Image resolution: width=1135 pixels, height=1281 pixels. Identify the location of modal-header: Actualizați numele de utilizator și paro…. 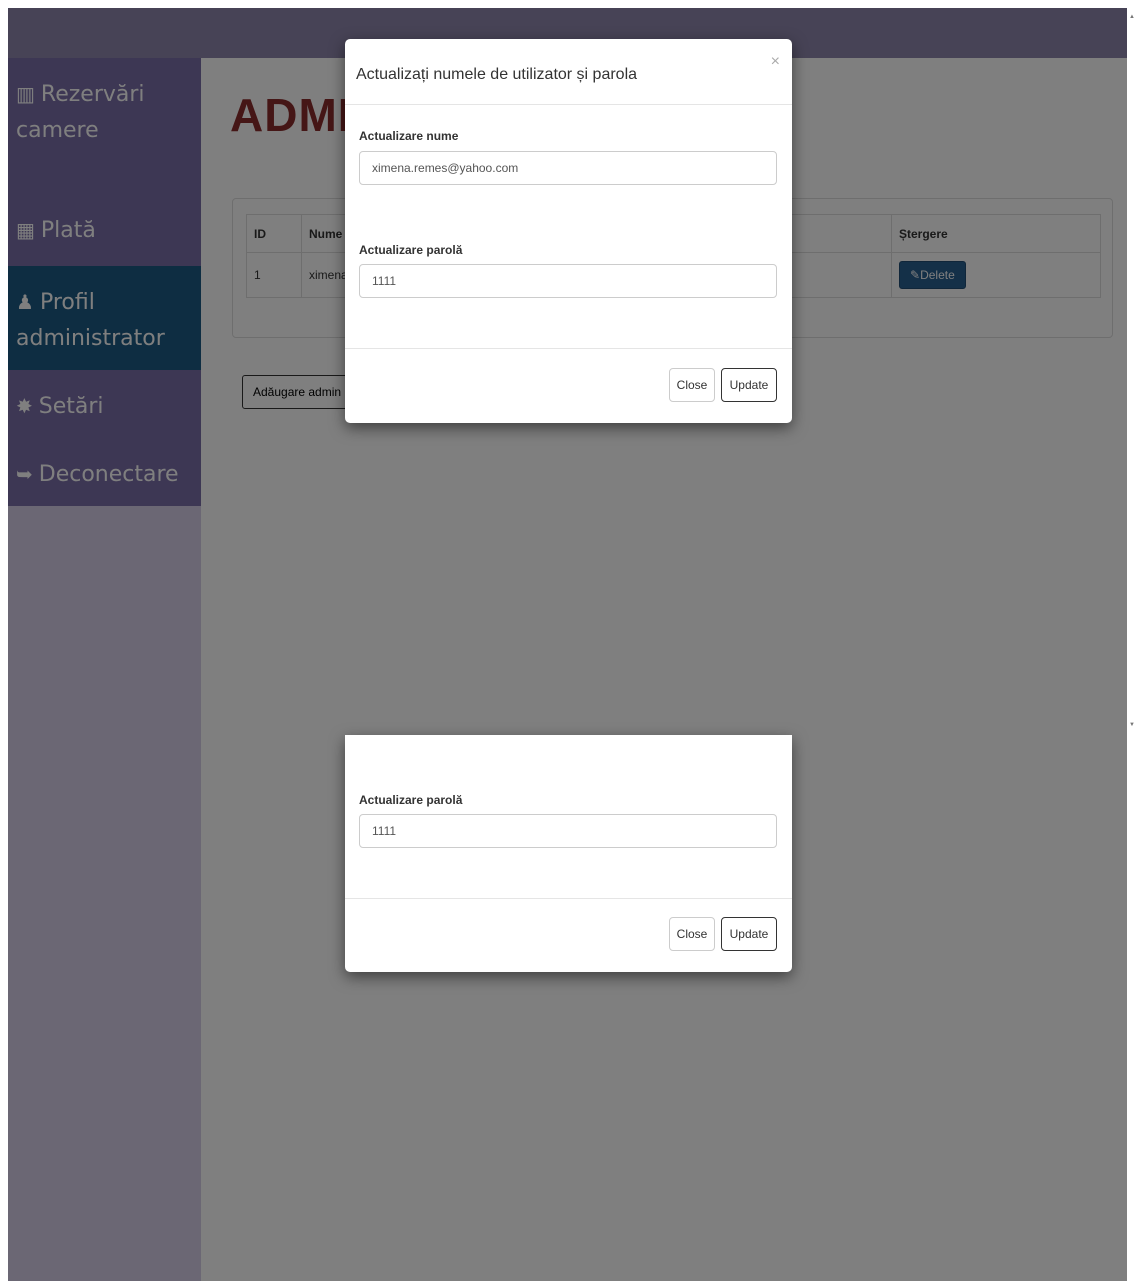
(568, 72).